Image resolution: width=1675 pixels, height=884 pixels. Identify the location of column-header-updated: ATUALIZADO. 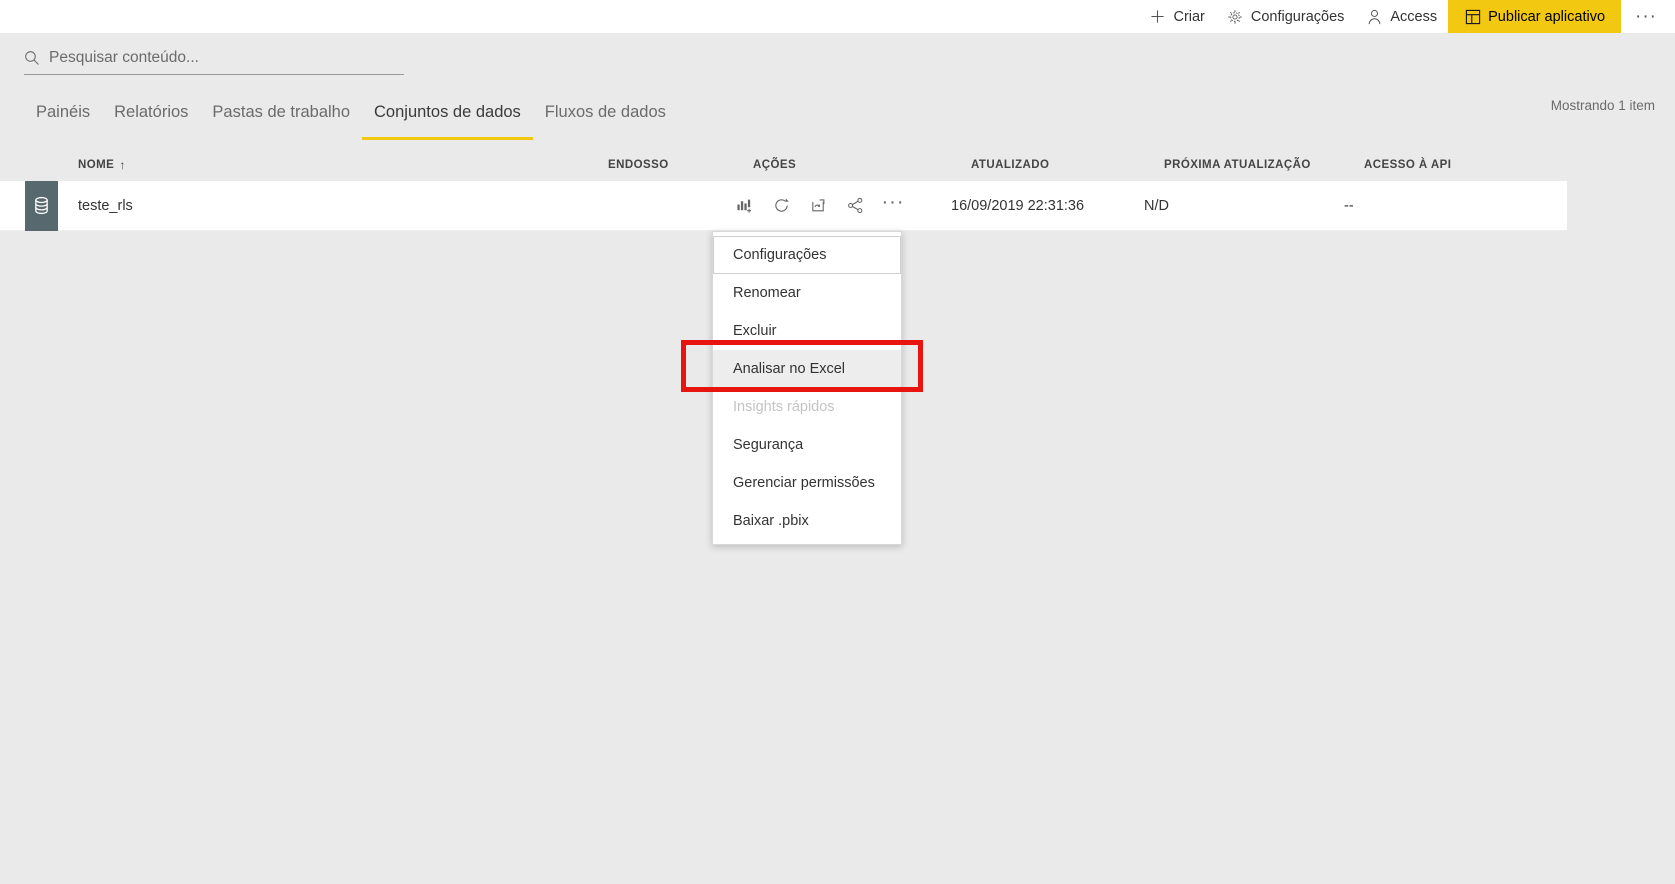
(1010, 164).